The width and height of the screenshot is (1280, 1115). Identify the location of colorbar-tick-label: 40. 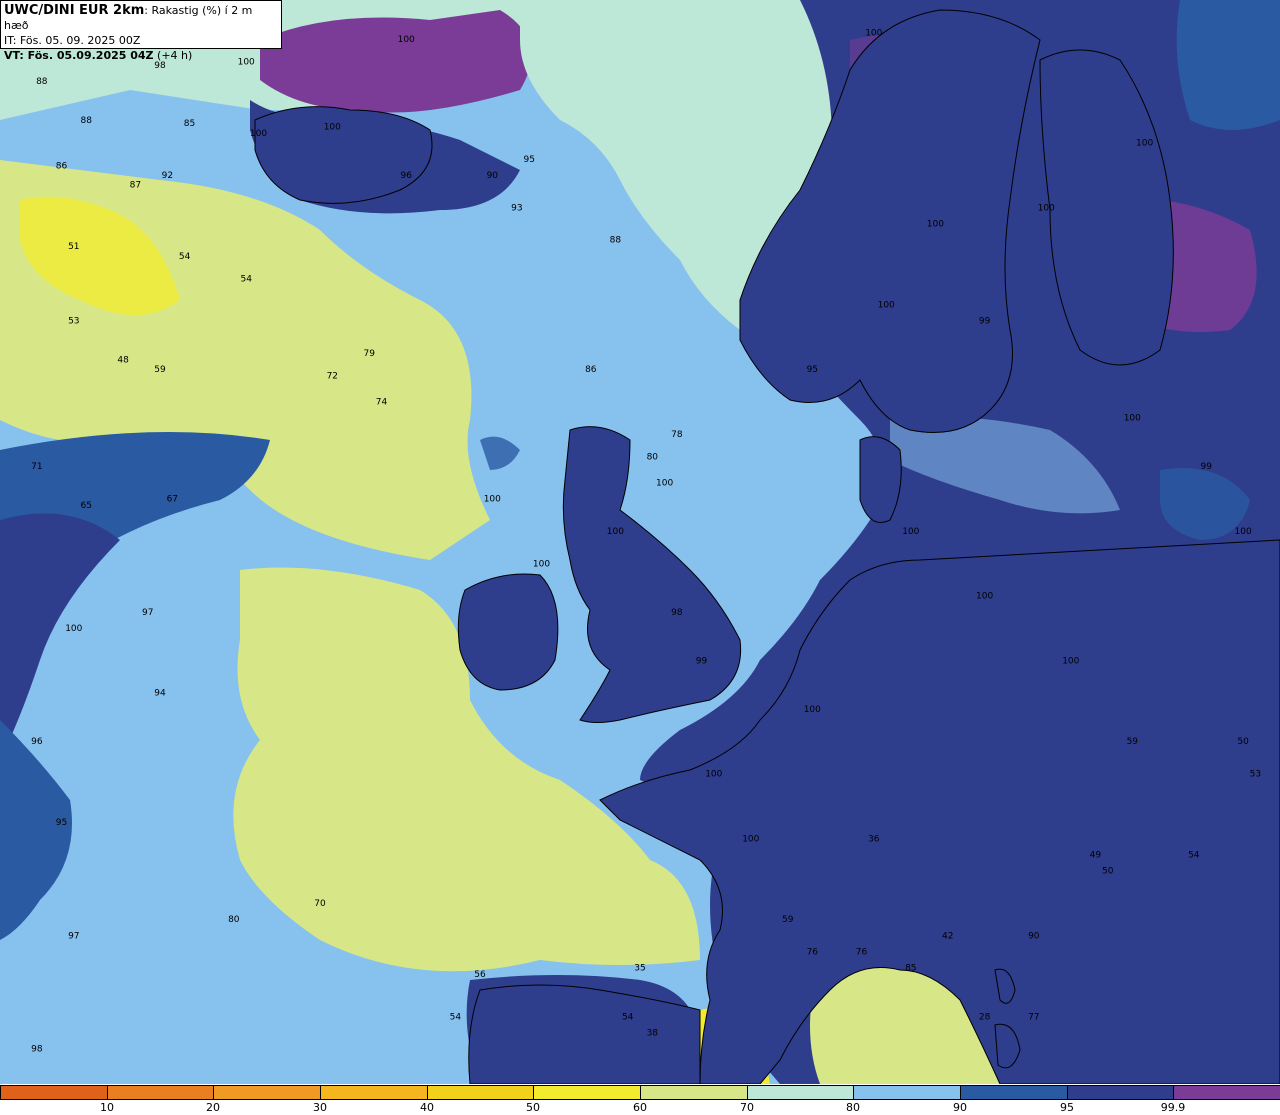
(427, 1107).